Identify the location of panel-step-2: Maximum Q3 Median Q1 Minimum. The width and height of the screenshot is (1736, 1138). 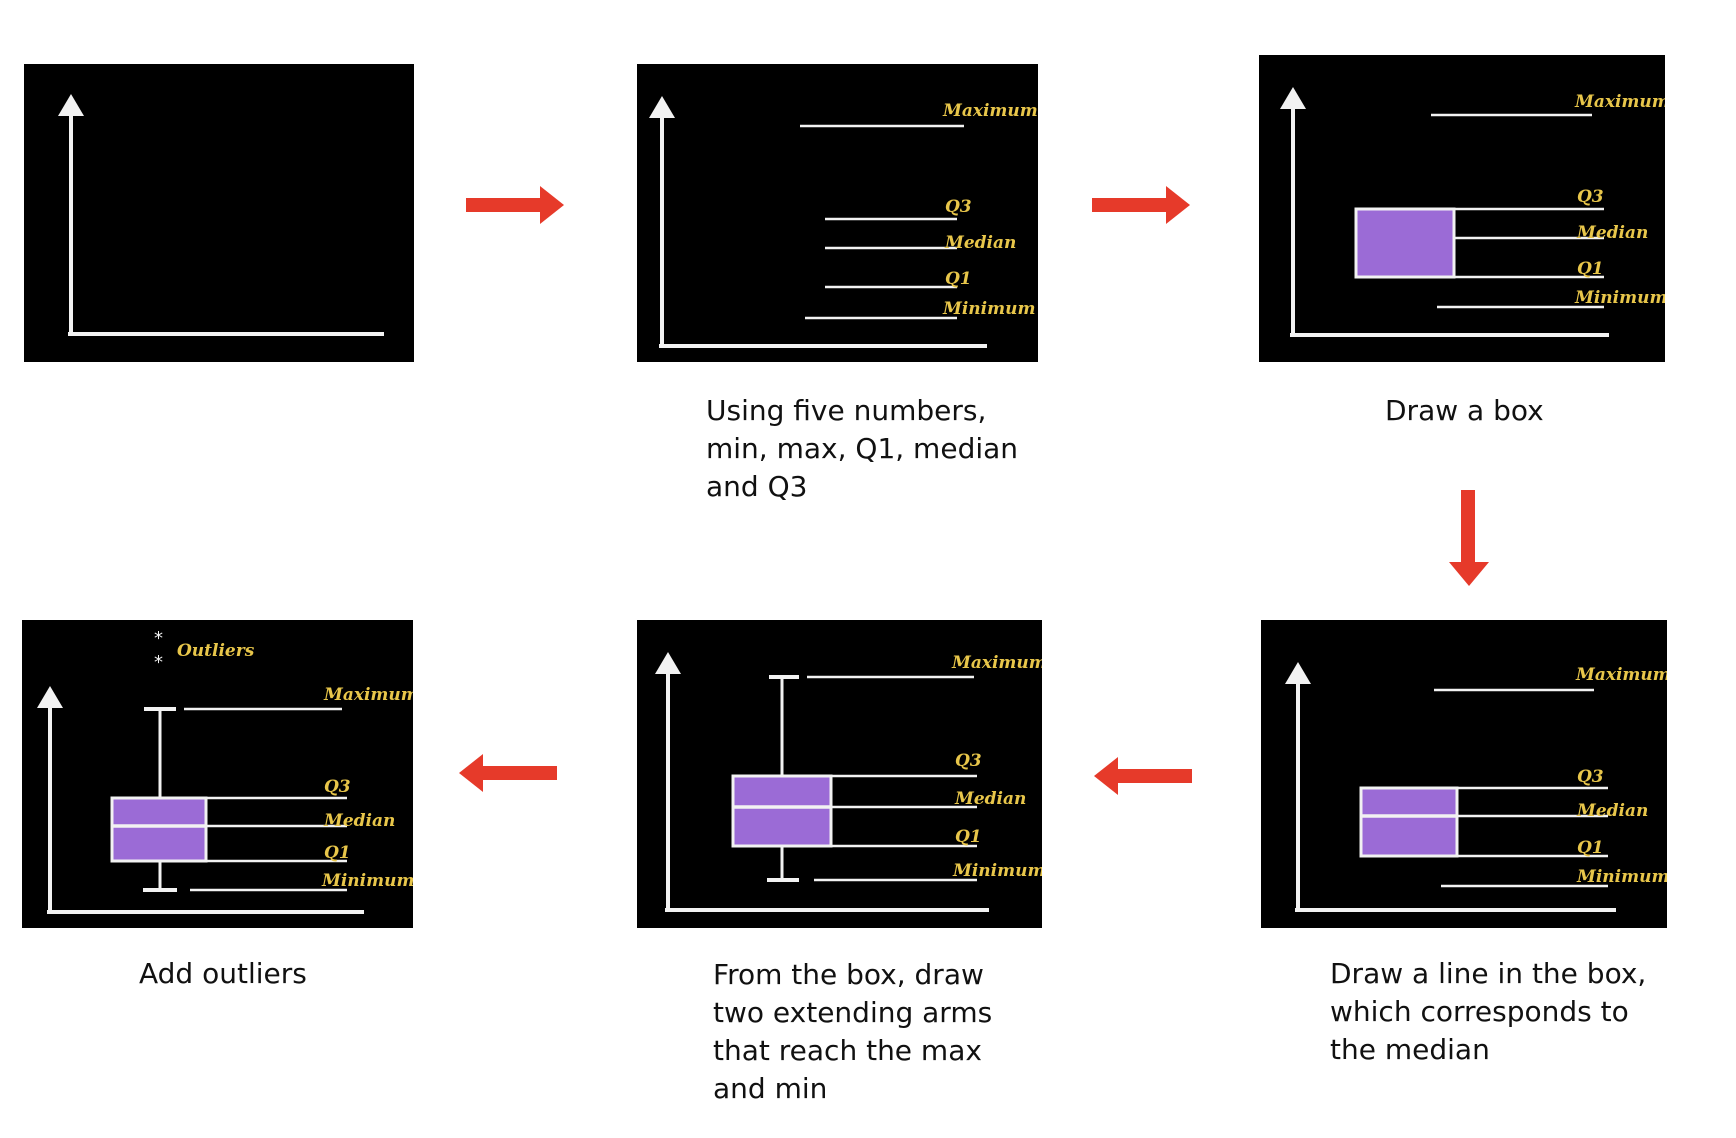
(837, 213).